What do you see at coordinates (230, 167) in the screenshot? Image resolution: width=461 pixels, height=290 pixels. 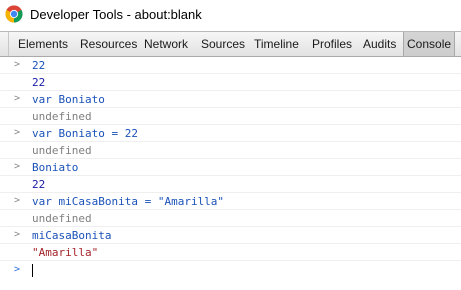 I see `console-input-line: > Boniato` at bounding box center [230, 167].